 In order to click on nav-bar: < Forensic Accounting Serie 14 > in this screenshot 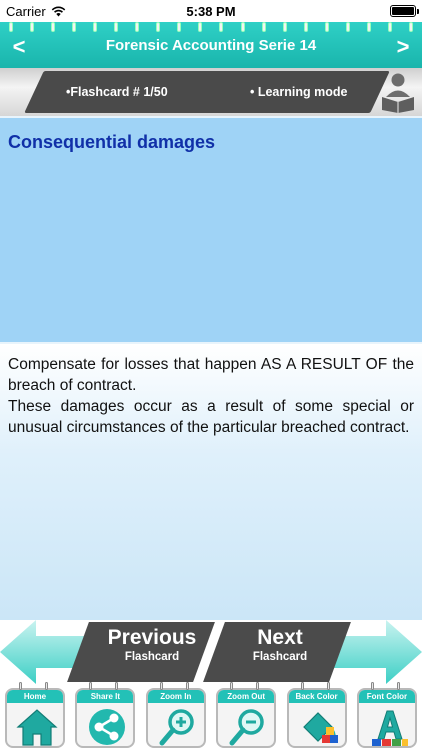, I will do `click(211, 45)`.